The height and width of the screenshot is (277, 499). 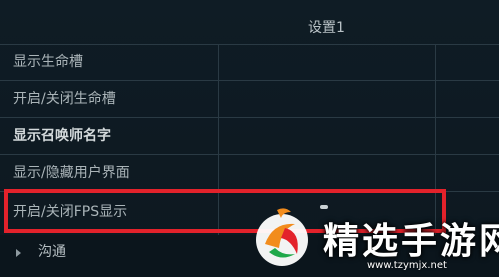 What do you see at coordinates (249, 62) in the screenshot?
I see `table-row: 显示生命槽` at bounding box center [249, 62].